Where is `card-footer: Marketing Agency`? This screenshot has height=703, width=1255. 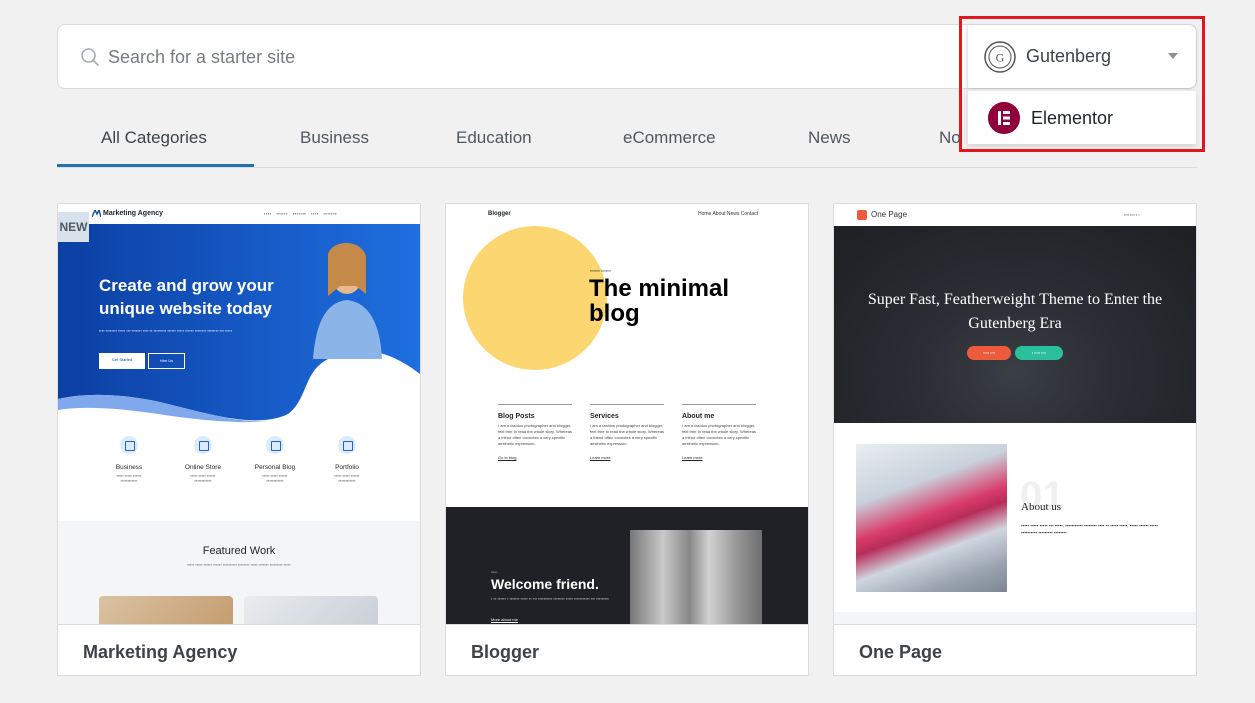
card-footer: Marketing Agency is located at coordinates (239, 649).